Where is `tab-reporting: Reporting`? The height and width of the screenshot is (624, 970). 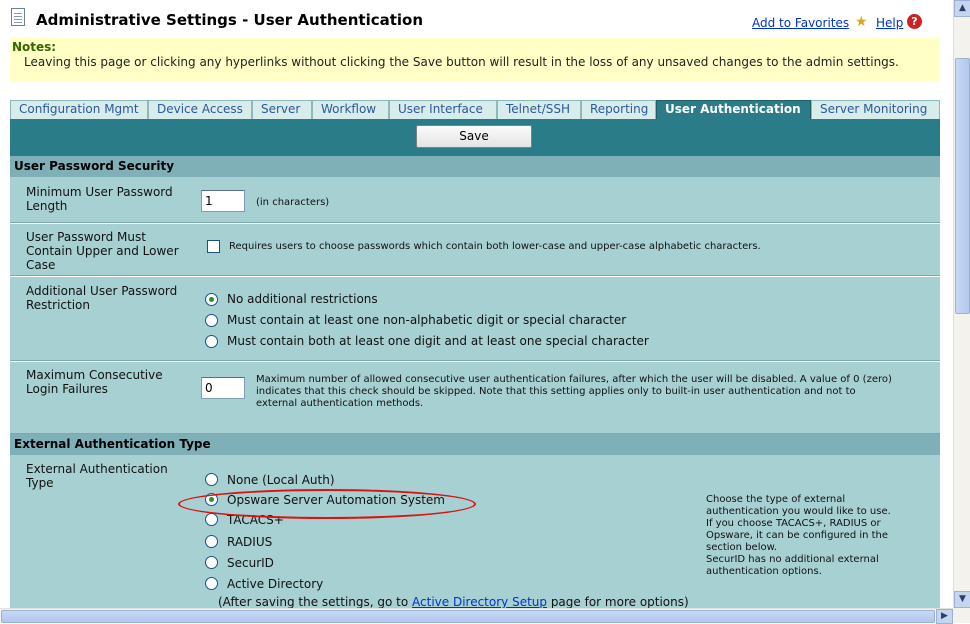 tab-reporting: Reporting is located at coordinates (618, 109).